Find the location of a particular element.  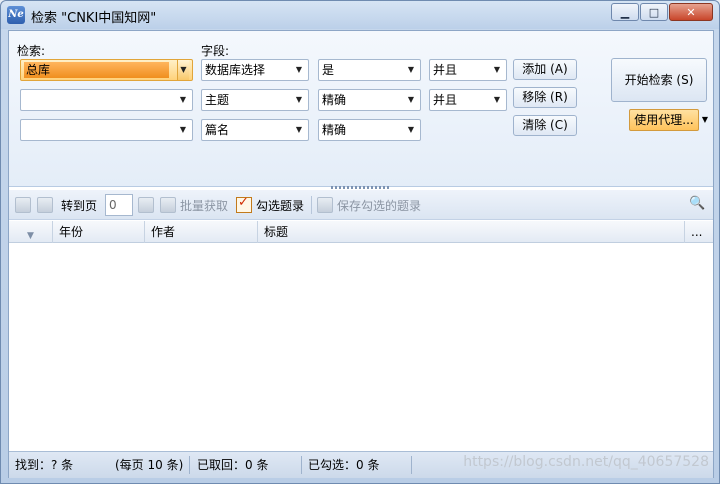

first-page-icon is located at coordinates (23, 205).